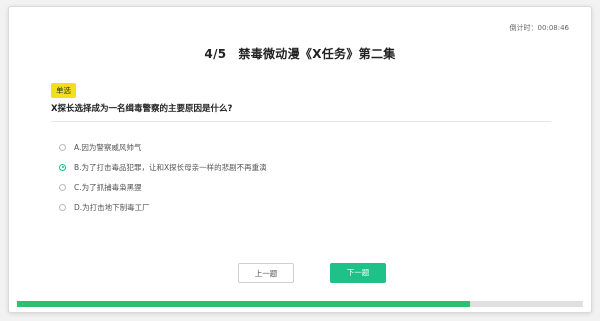  I want to click on quiz-title: 4/5 禁毒微动漫《X任务》第二集, so click(300, 53).